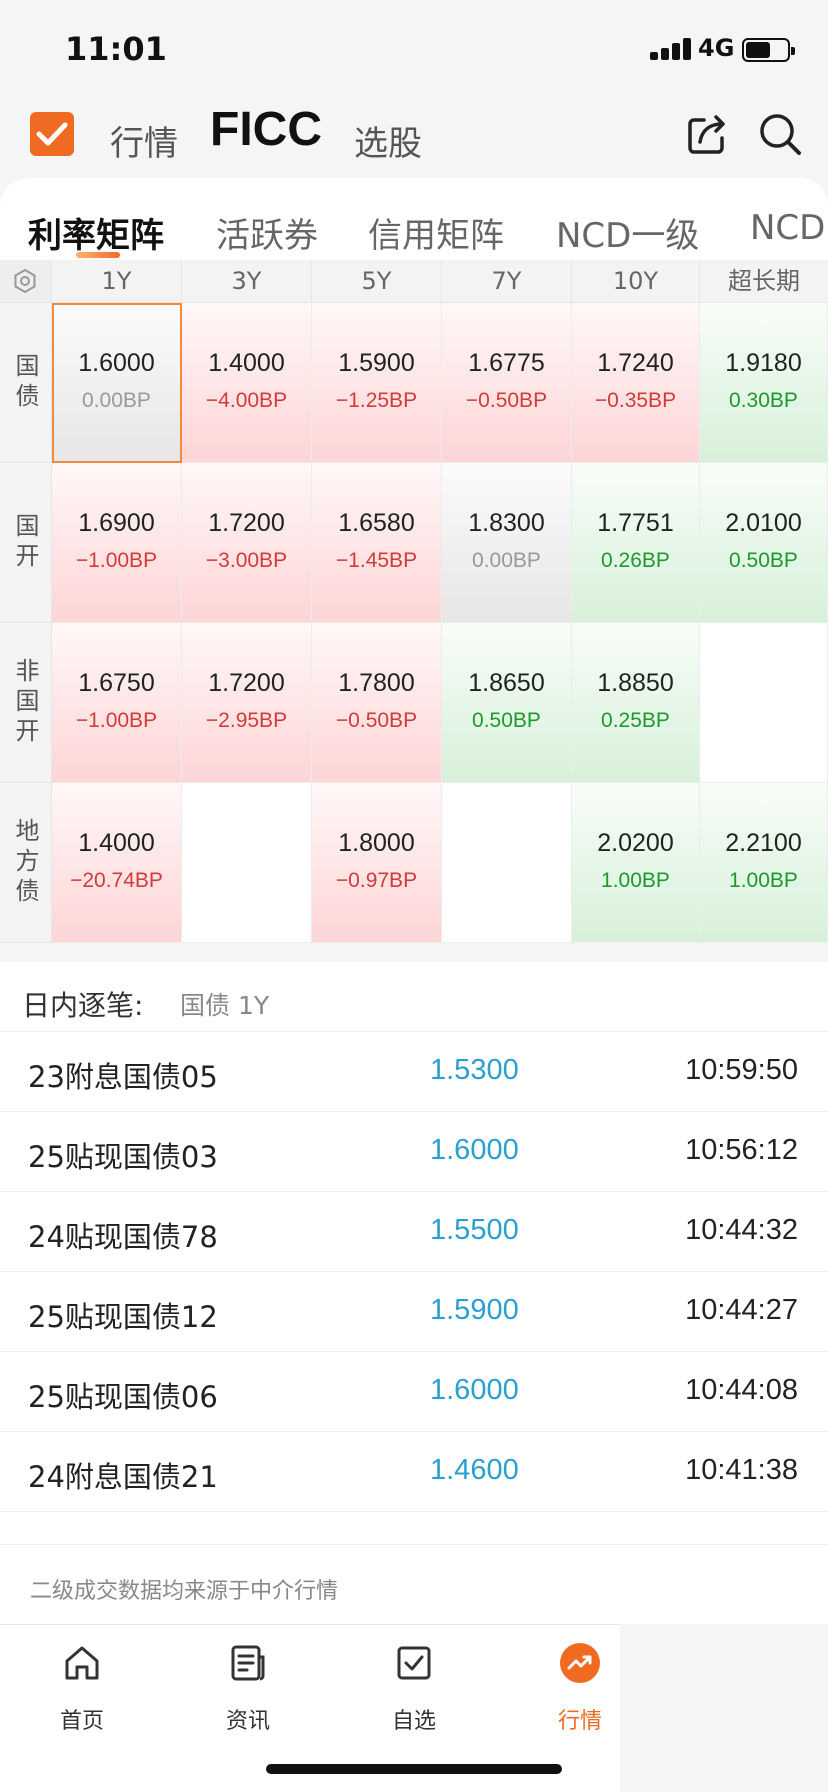  I want to click on cell-change: −0.97BP, so click(376, 880).